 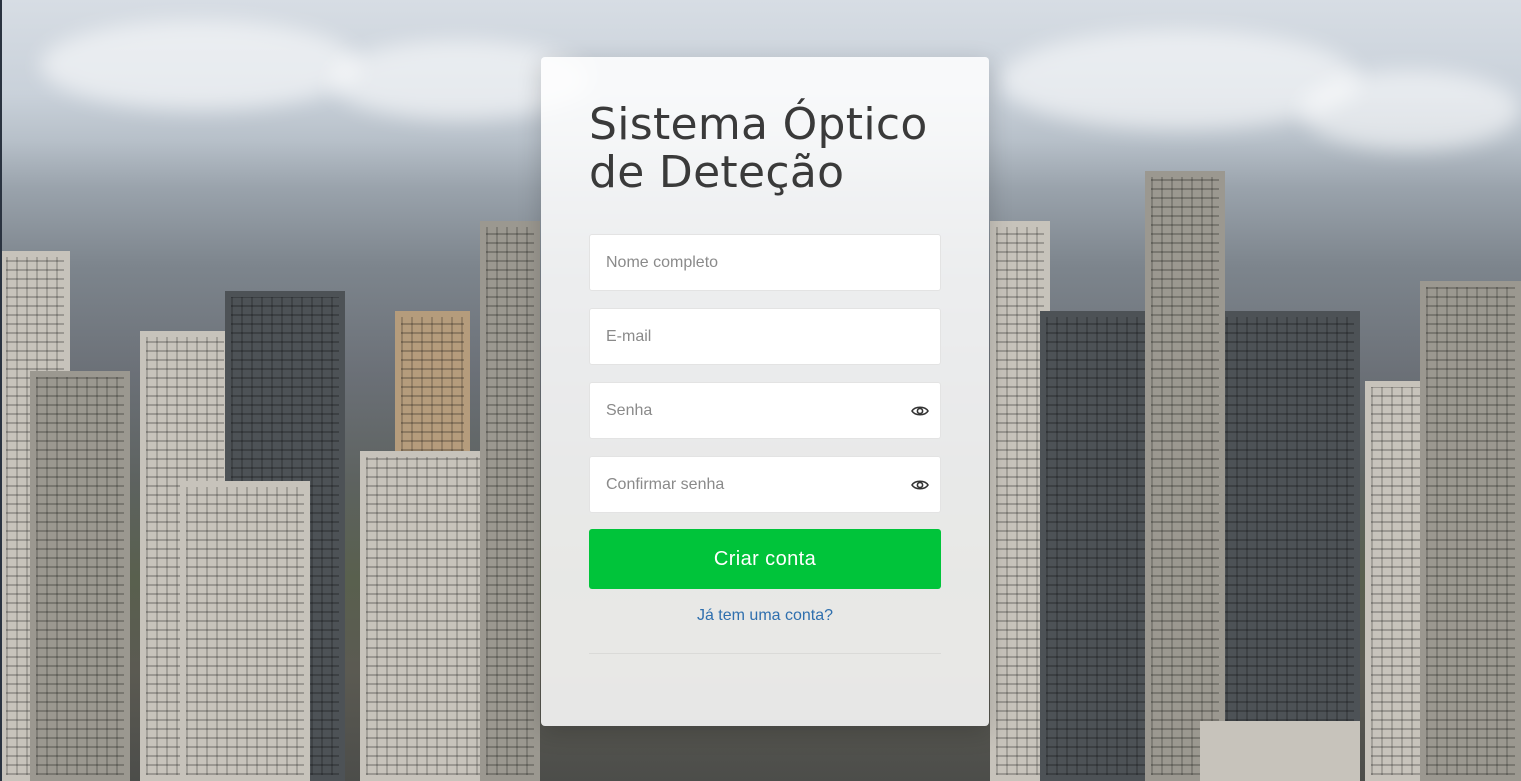 I want to click on divider, so click(x=765, y=653).